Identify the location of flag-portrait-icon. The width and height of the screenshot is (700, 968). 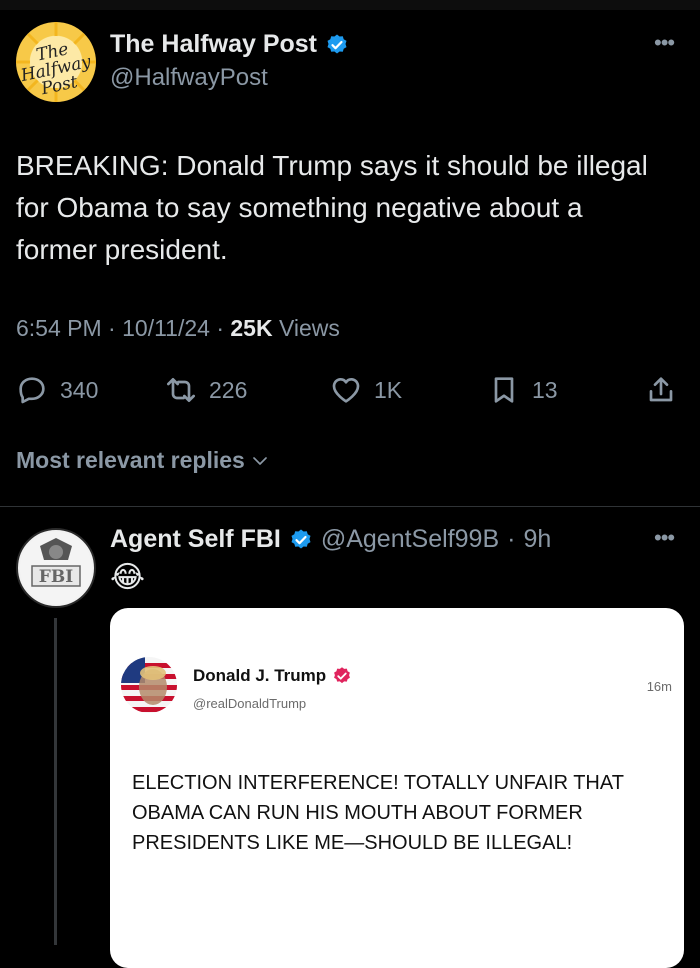
(149, 685).